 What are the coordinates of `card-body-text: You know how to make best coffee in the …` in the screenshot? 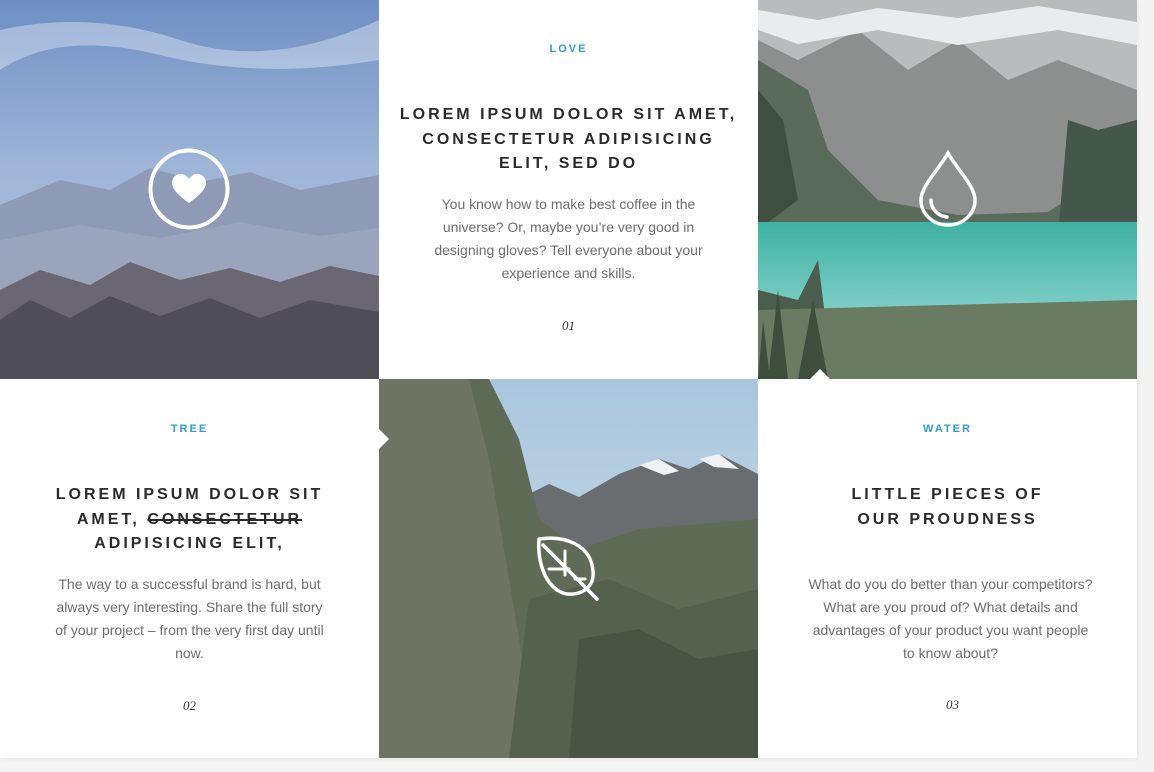 It's located at (568, 238).